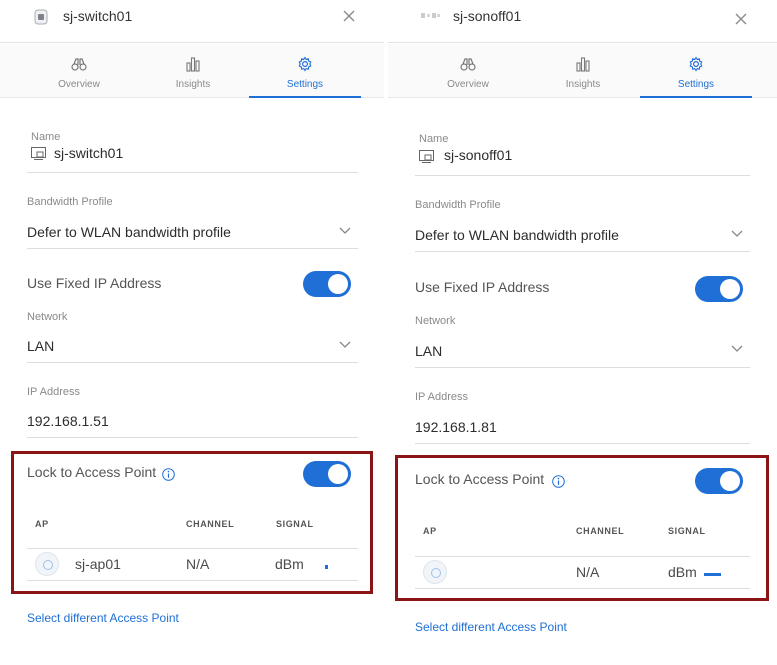 The height and width of the screenshot is (665, 777). Describe the element at coordinates (456, 427) in the screenshot. I see `ip-address-field: 192.168.1.81` at that location.